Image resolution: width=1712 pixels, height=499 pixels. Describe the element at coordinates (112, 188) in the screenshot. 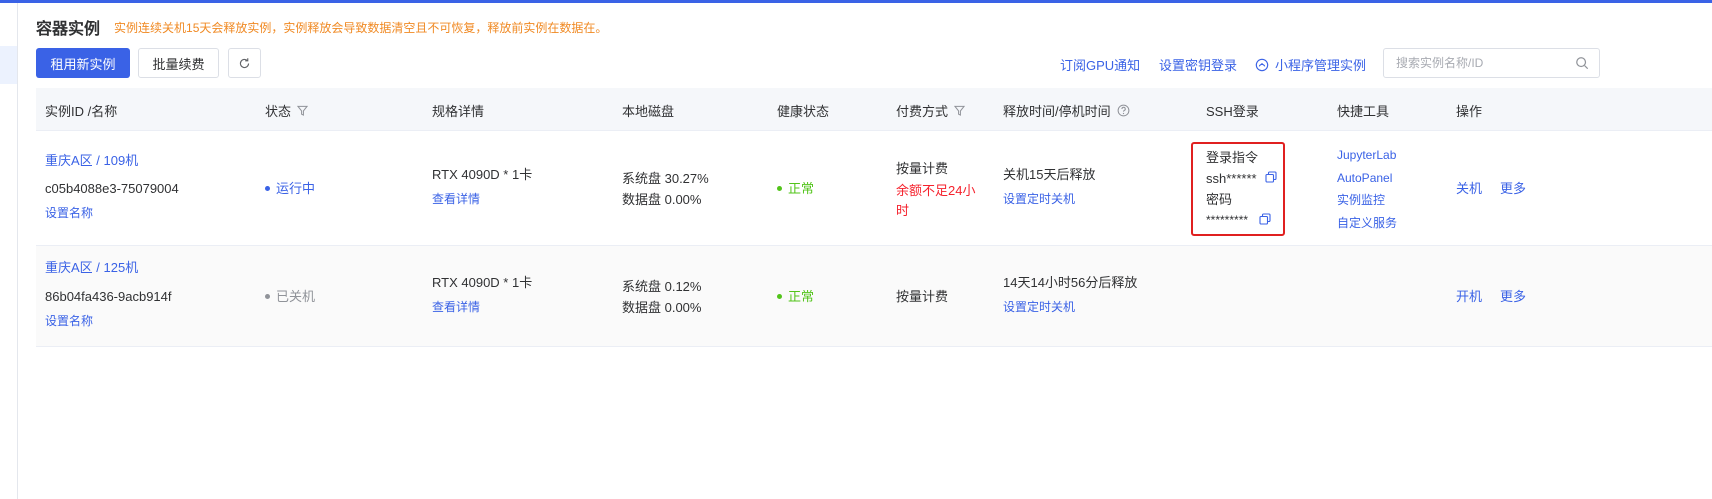

I see `instance-id: c05b4088e3-75079004` at that location.